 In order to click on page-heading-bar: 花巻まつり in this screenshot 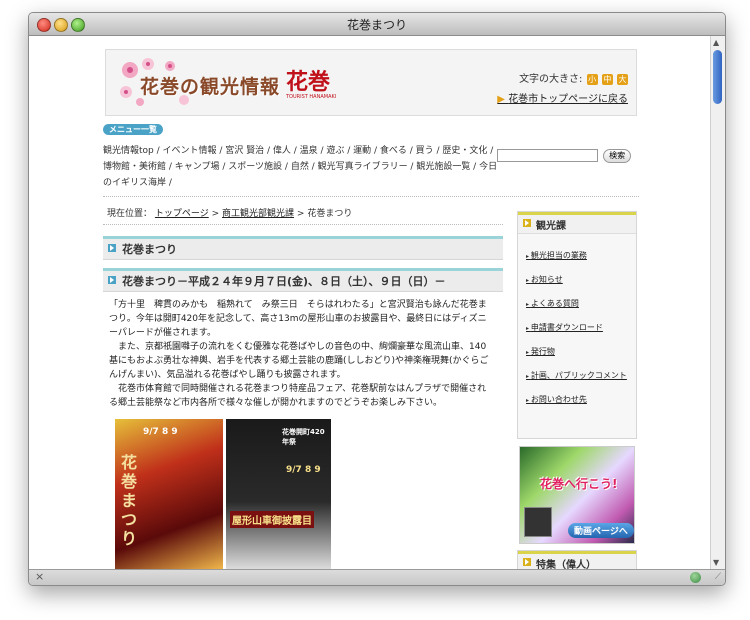, I will do `click(303, 248)`.